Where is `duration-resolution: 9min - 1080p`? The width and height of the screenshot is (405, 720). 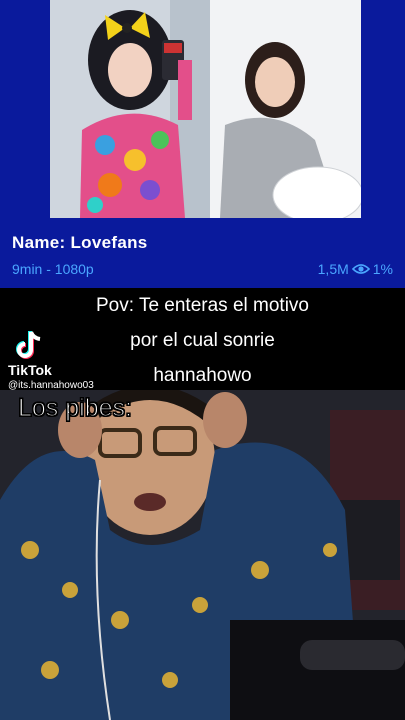
duration-resolution: 9min - 1080p is located at coordinates (53, 269).